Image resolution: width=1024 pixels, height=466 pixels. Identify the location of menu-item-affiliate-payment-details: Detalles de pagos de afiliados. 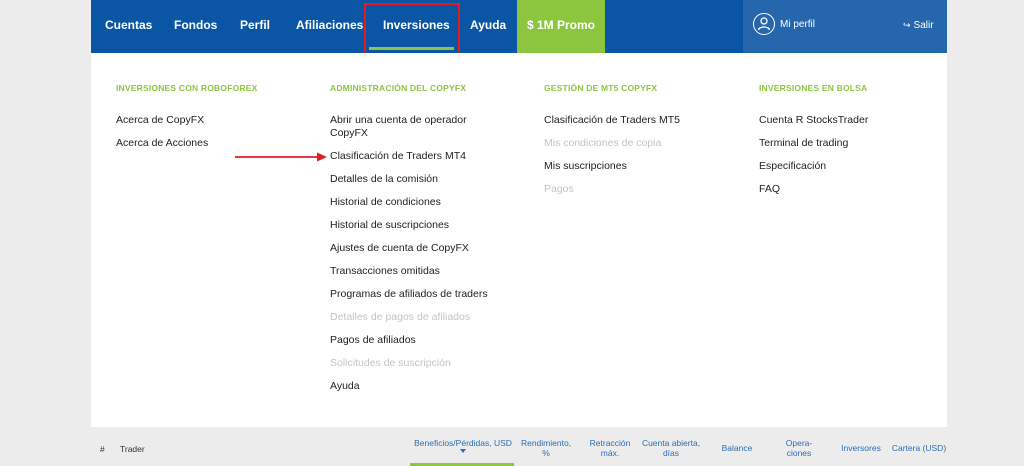
(400, 317).